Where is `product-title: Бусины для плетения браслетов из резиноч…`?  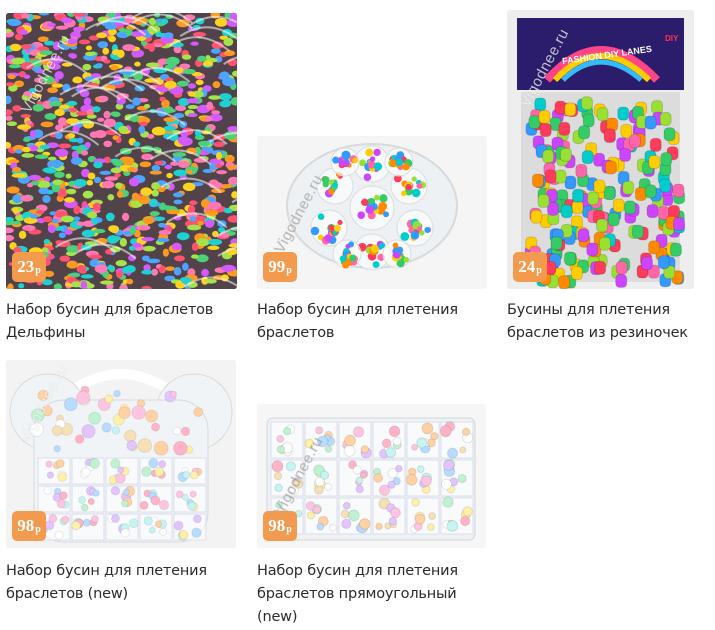 product-title: Бусины для плетения браслетов из резиноч… is located at coordinates (607, 322).